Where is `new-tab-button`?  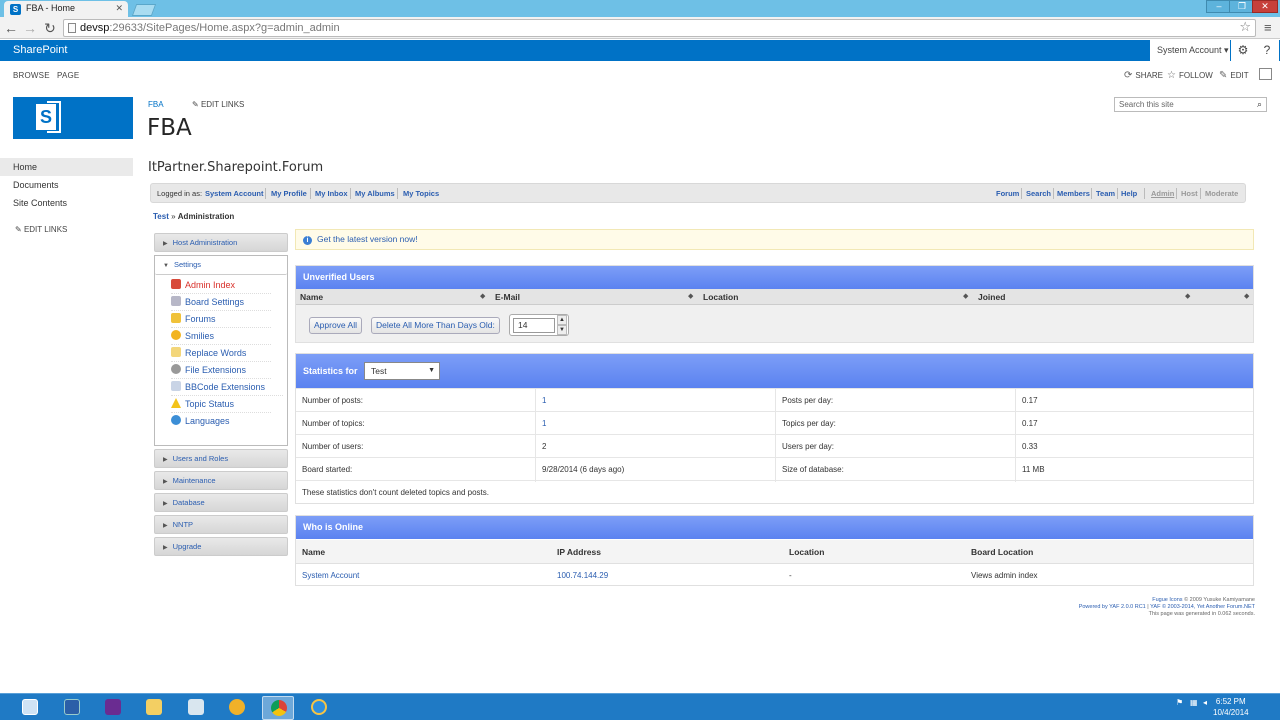 new-tab-button is located at coordinates (144, 10).